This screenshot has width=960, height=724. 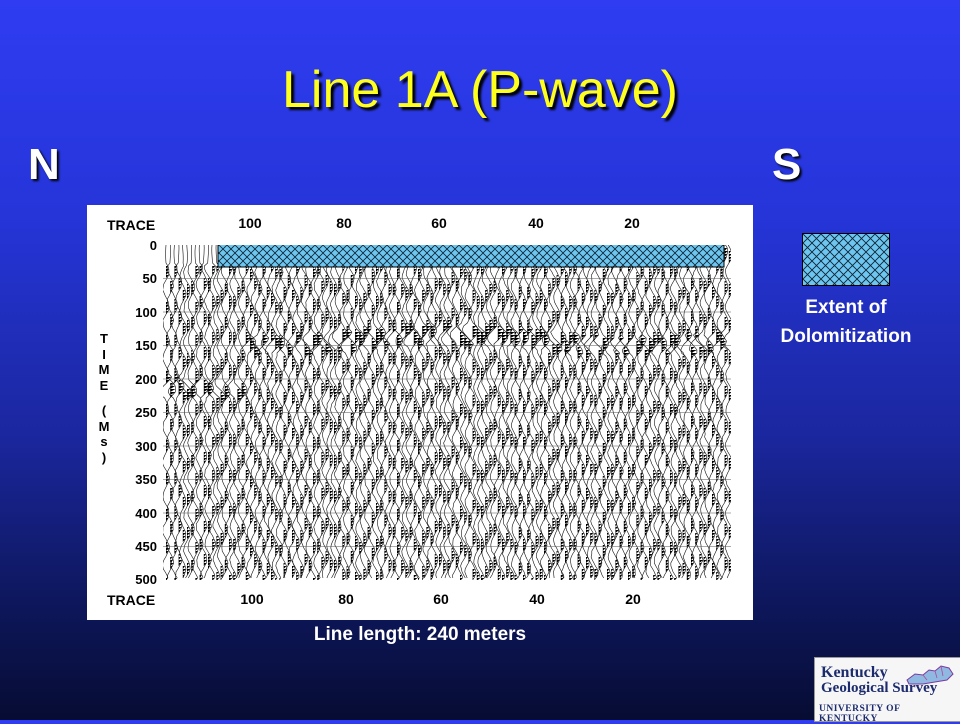 I want to click on trace-tick-top: 100, so click(x=250, y=223).